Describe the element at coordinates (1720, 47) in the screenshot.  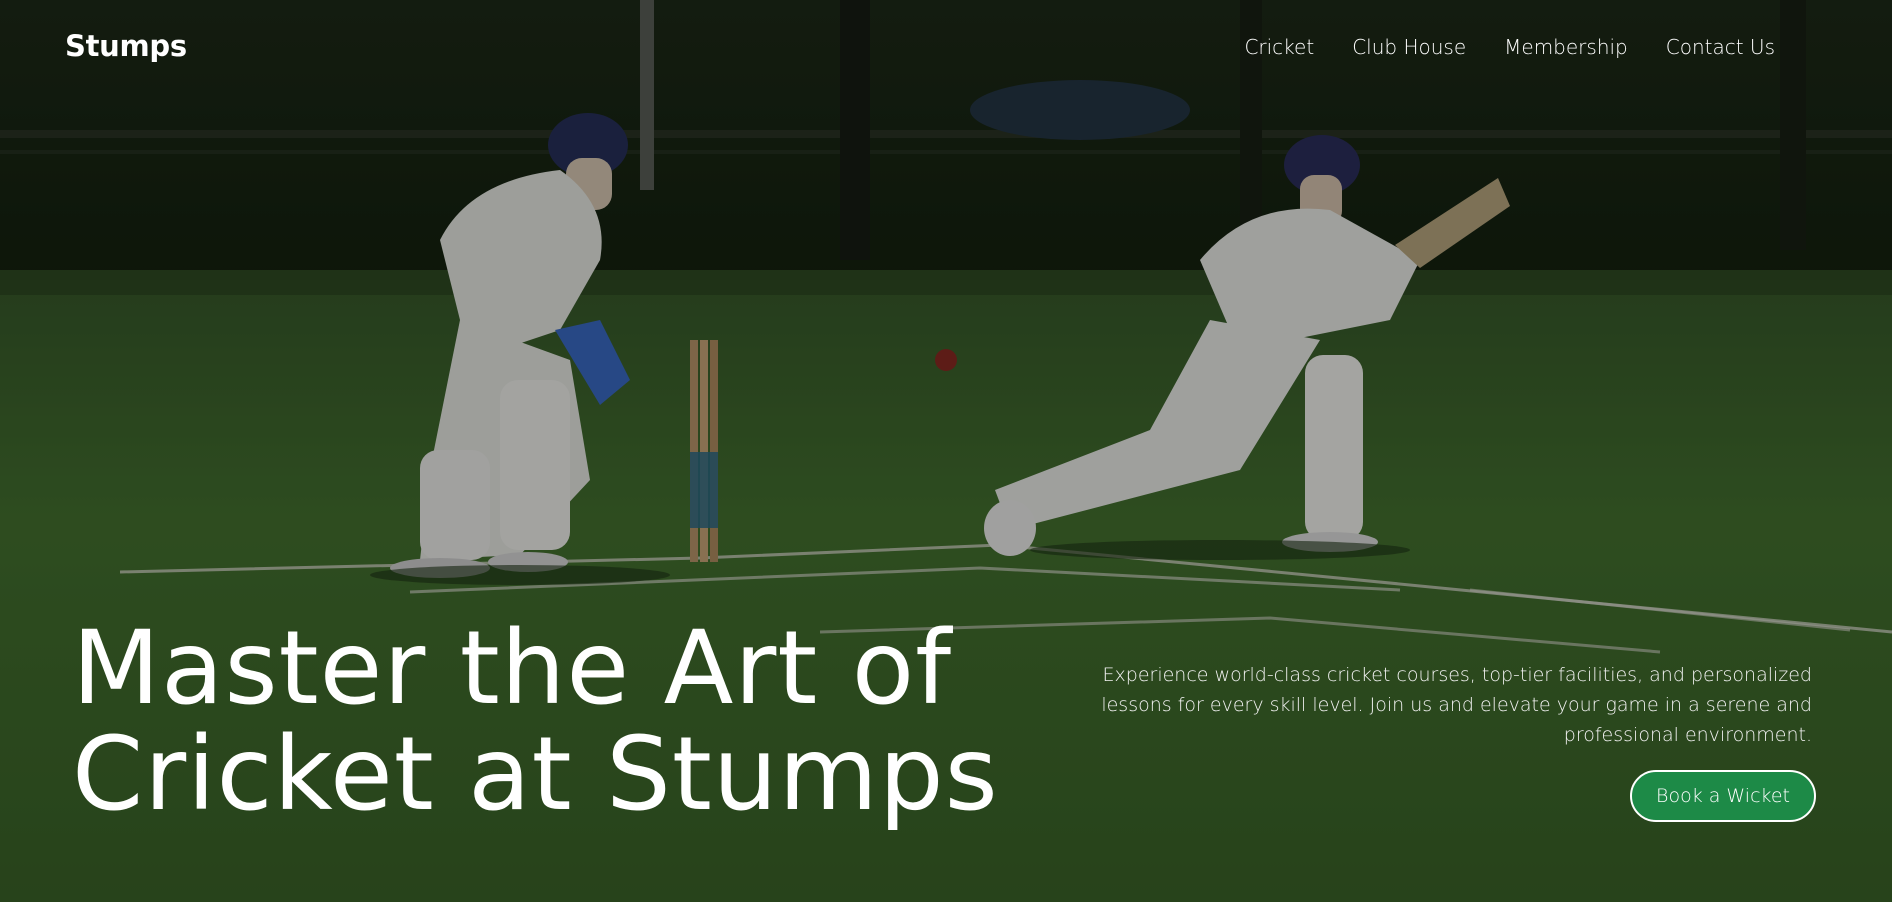
I see `nav-item-contact-us: Contact Us` at that location.